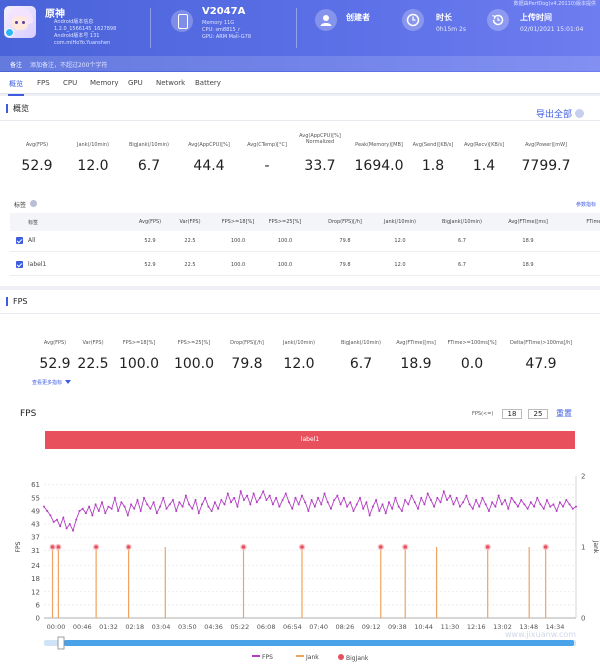  Describe the element at coordinates (208, 83) in the screenshot. I see `tab-battery: Battery` at that location.